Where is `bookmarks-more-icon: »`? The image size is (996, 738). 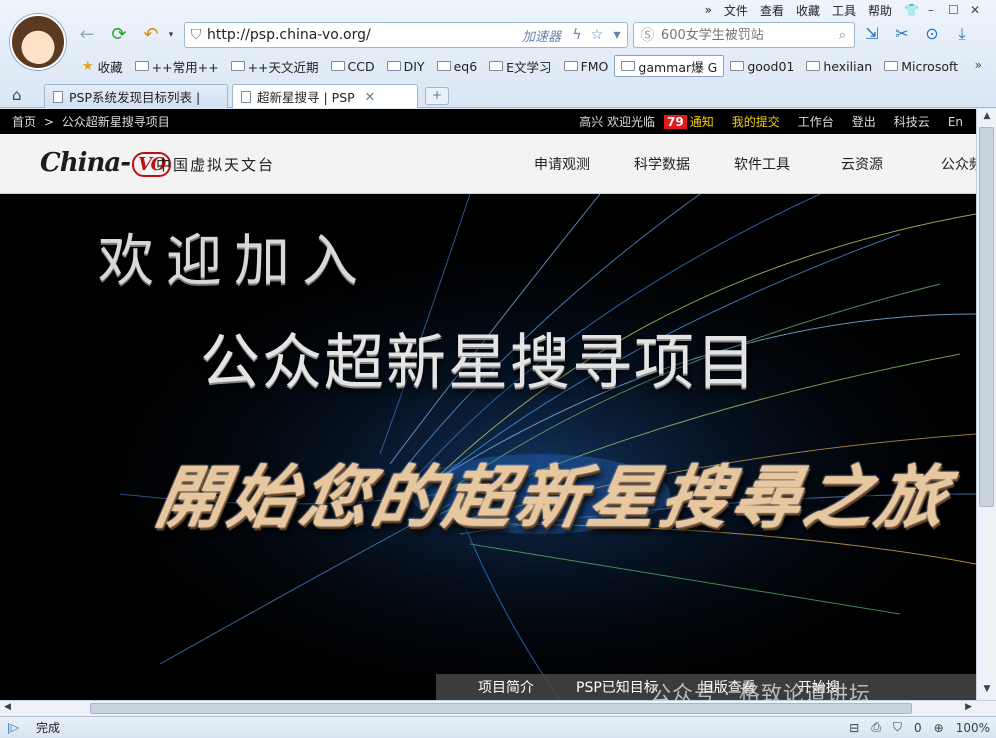
bookmarks-more-icon: » is located at coordinates (978, 65).